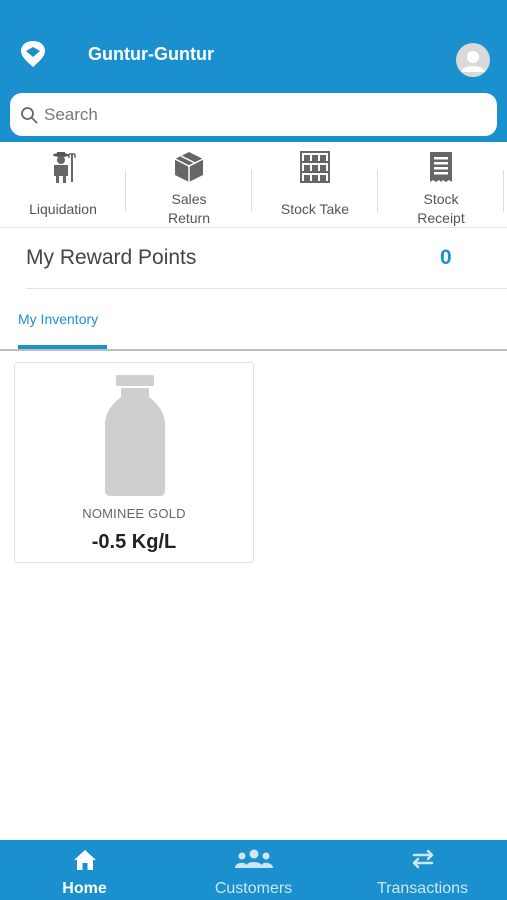 The width and height of the screenshot is (507, 900). What do you see at coordinates (33, 54) in the screenshot?
I see `location-pin-icon` at bounding box center [33, 54].